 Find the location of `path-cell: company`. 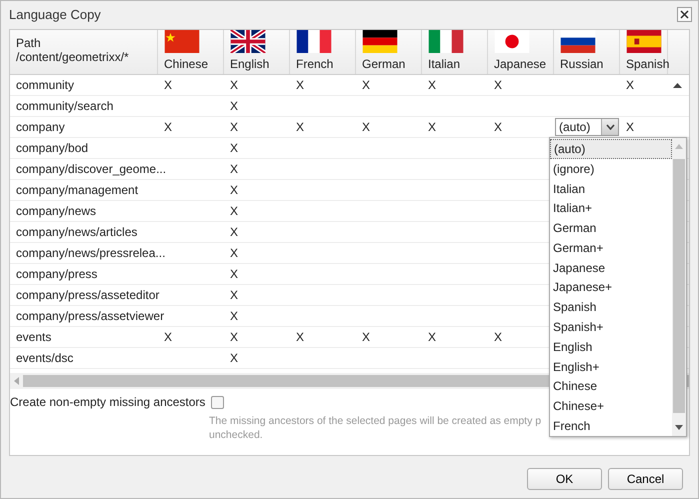

path-cell: company is located at coordinates (40, 127).